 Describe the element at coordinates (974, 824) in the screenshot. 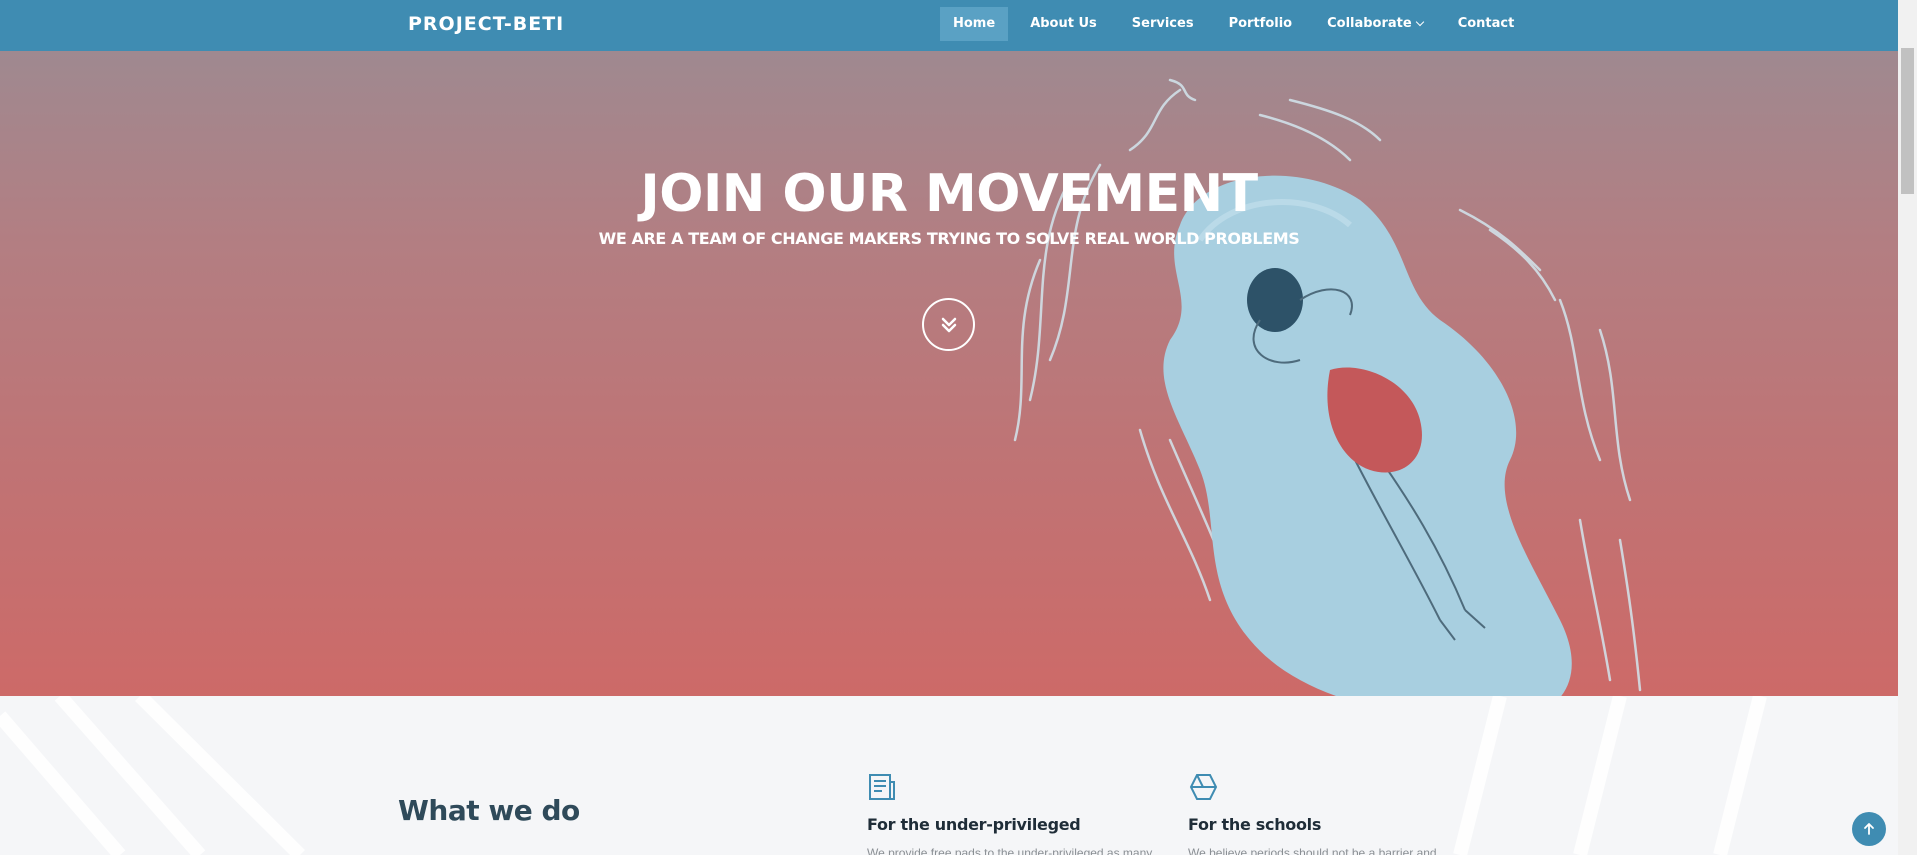

I see `service-title: For the under-privileged` at that location.